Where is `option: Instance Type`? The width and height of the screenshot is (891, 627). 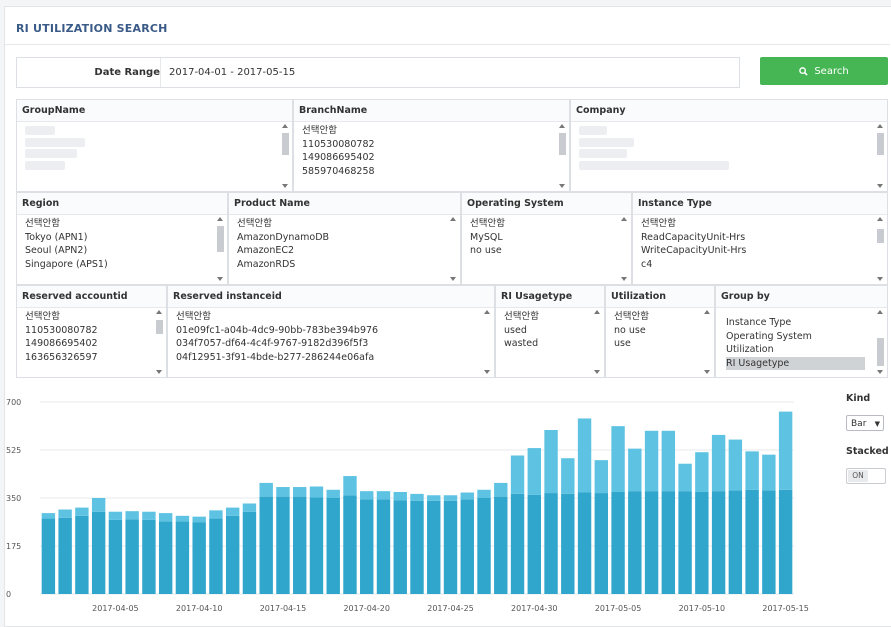 option: Instance Type is located at coordinates (795, 323).